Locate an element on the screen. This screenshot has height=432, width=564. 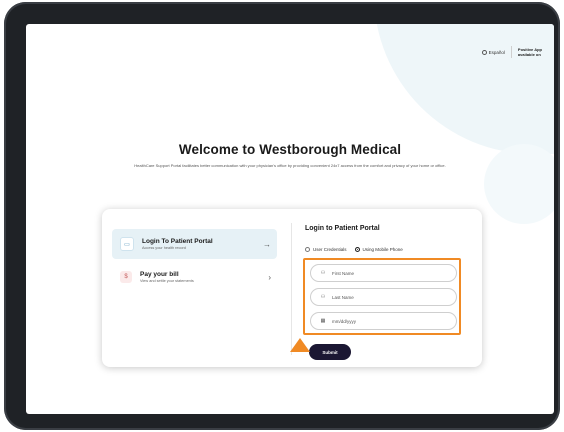
dob-placeholder: mm/dd/yyyy is located at coordinates (344, 321).